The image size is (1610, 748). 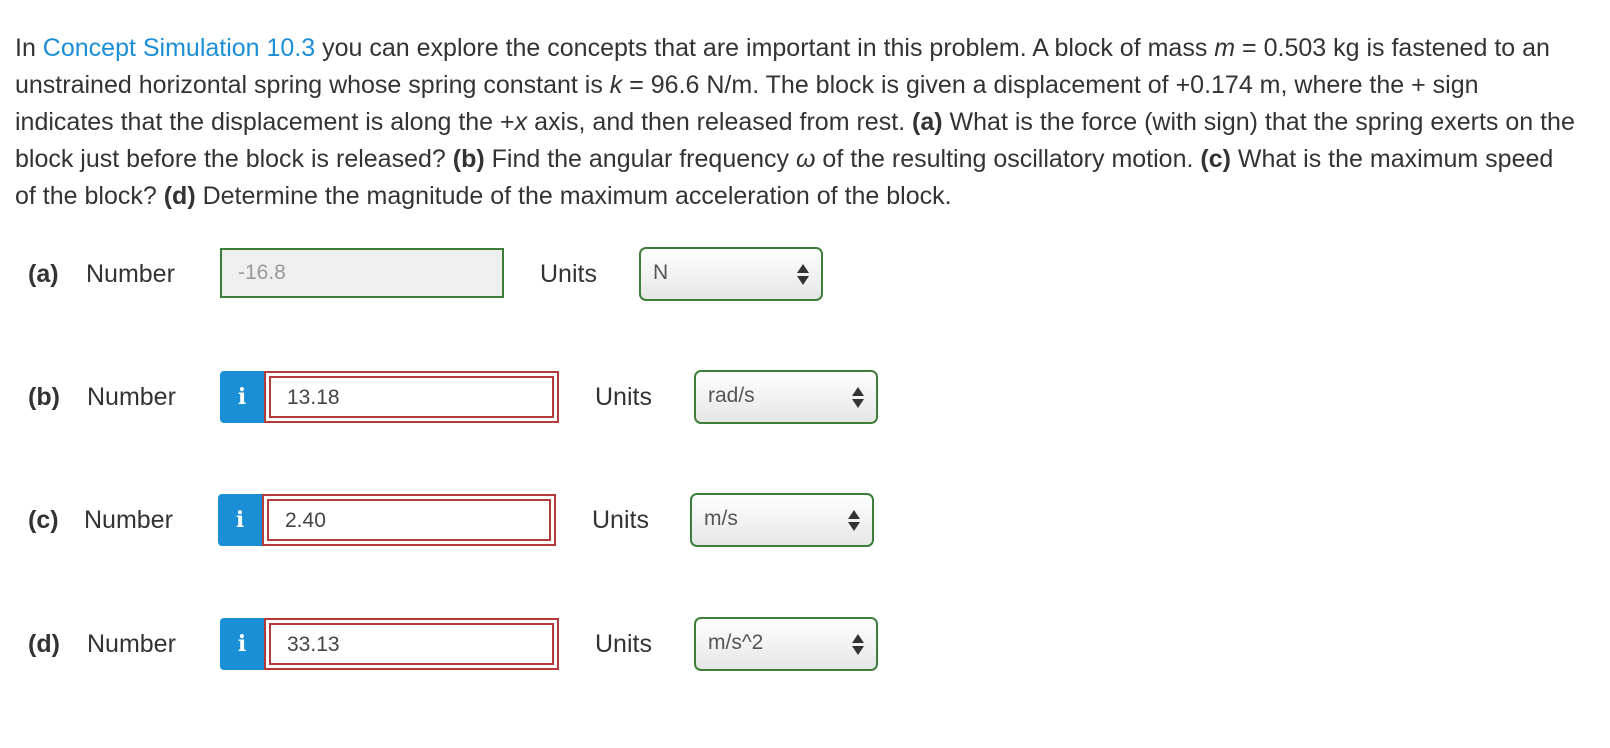 What do you see at coordinates (521, 122) in the screenshot?
I see `x-variable: x` at bounding box center [521, 122].